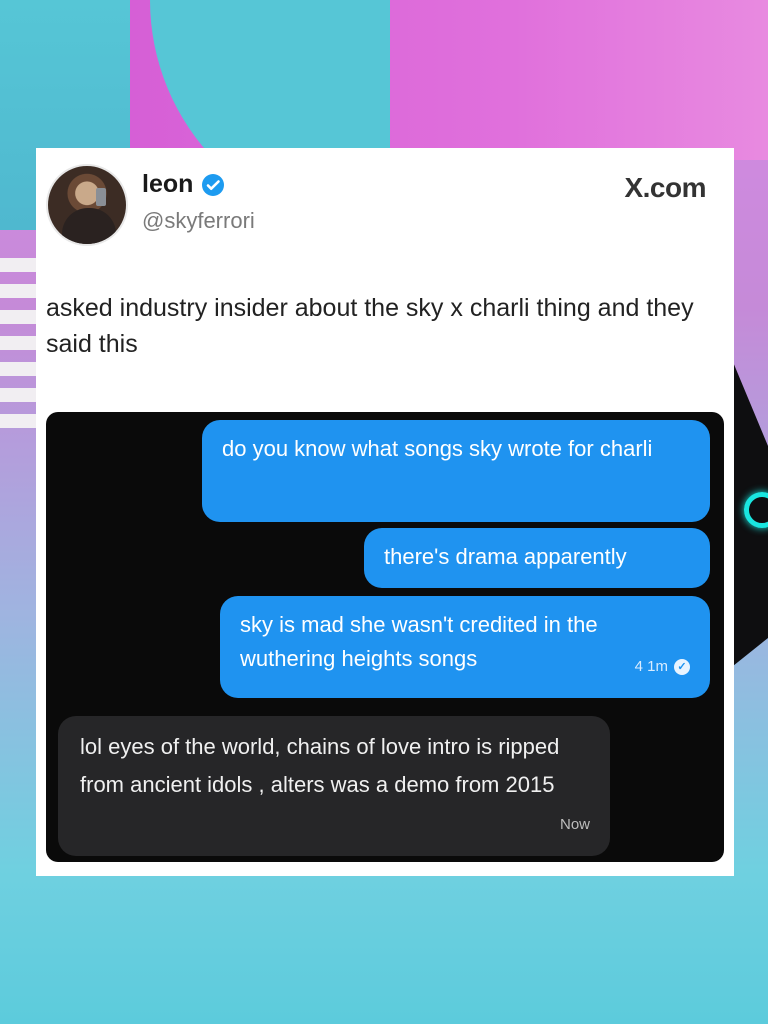 The height and width of the screenshot is (1024, 768). What do you see at coordinates (213, 184) in the screenshot?
I see `verified-badge-icon` at bounding box center [213, 184].